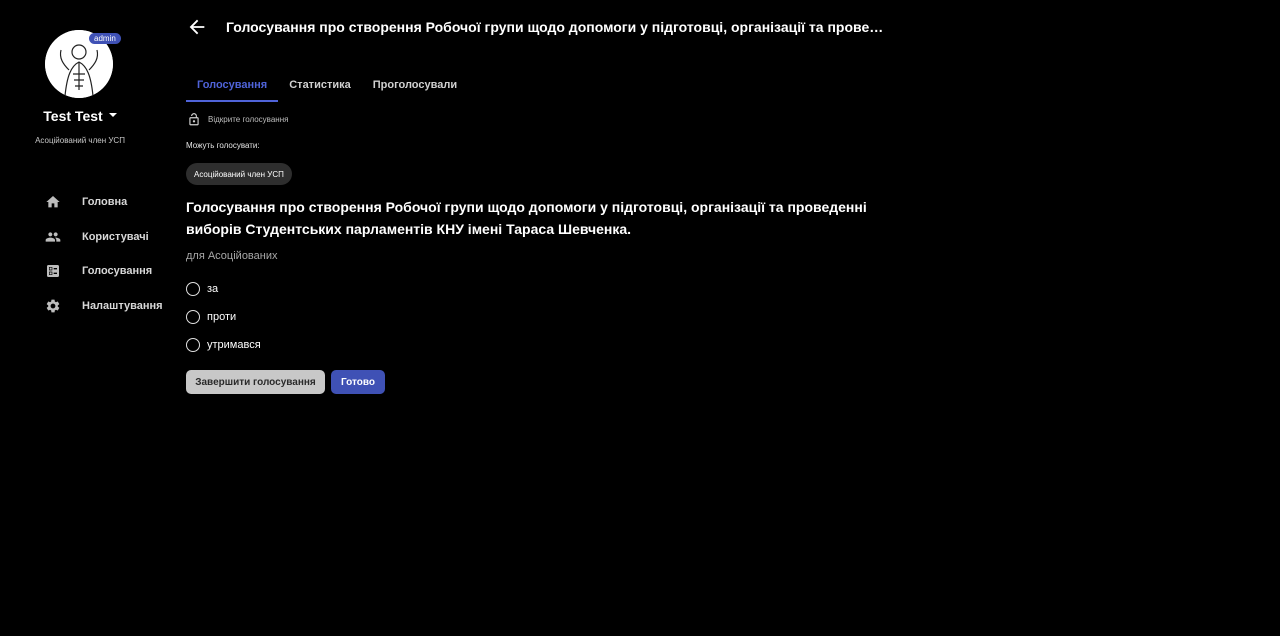  Describe the element at coordinates (117, 271) in the screenshot. I see `sidebar-item-label: Голосування` at that location.